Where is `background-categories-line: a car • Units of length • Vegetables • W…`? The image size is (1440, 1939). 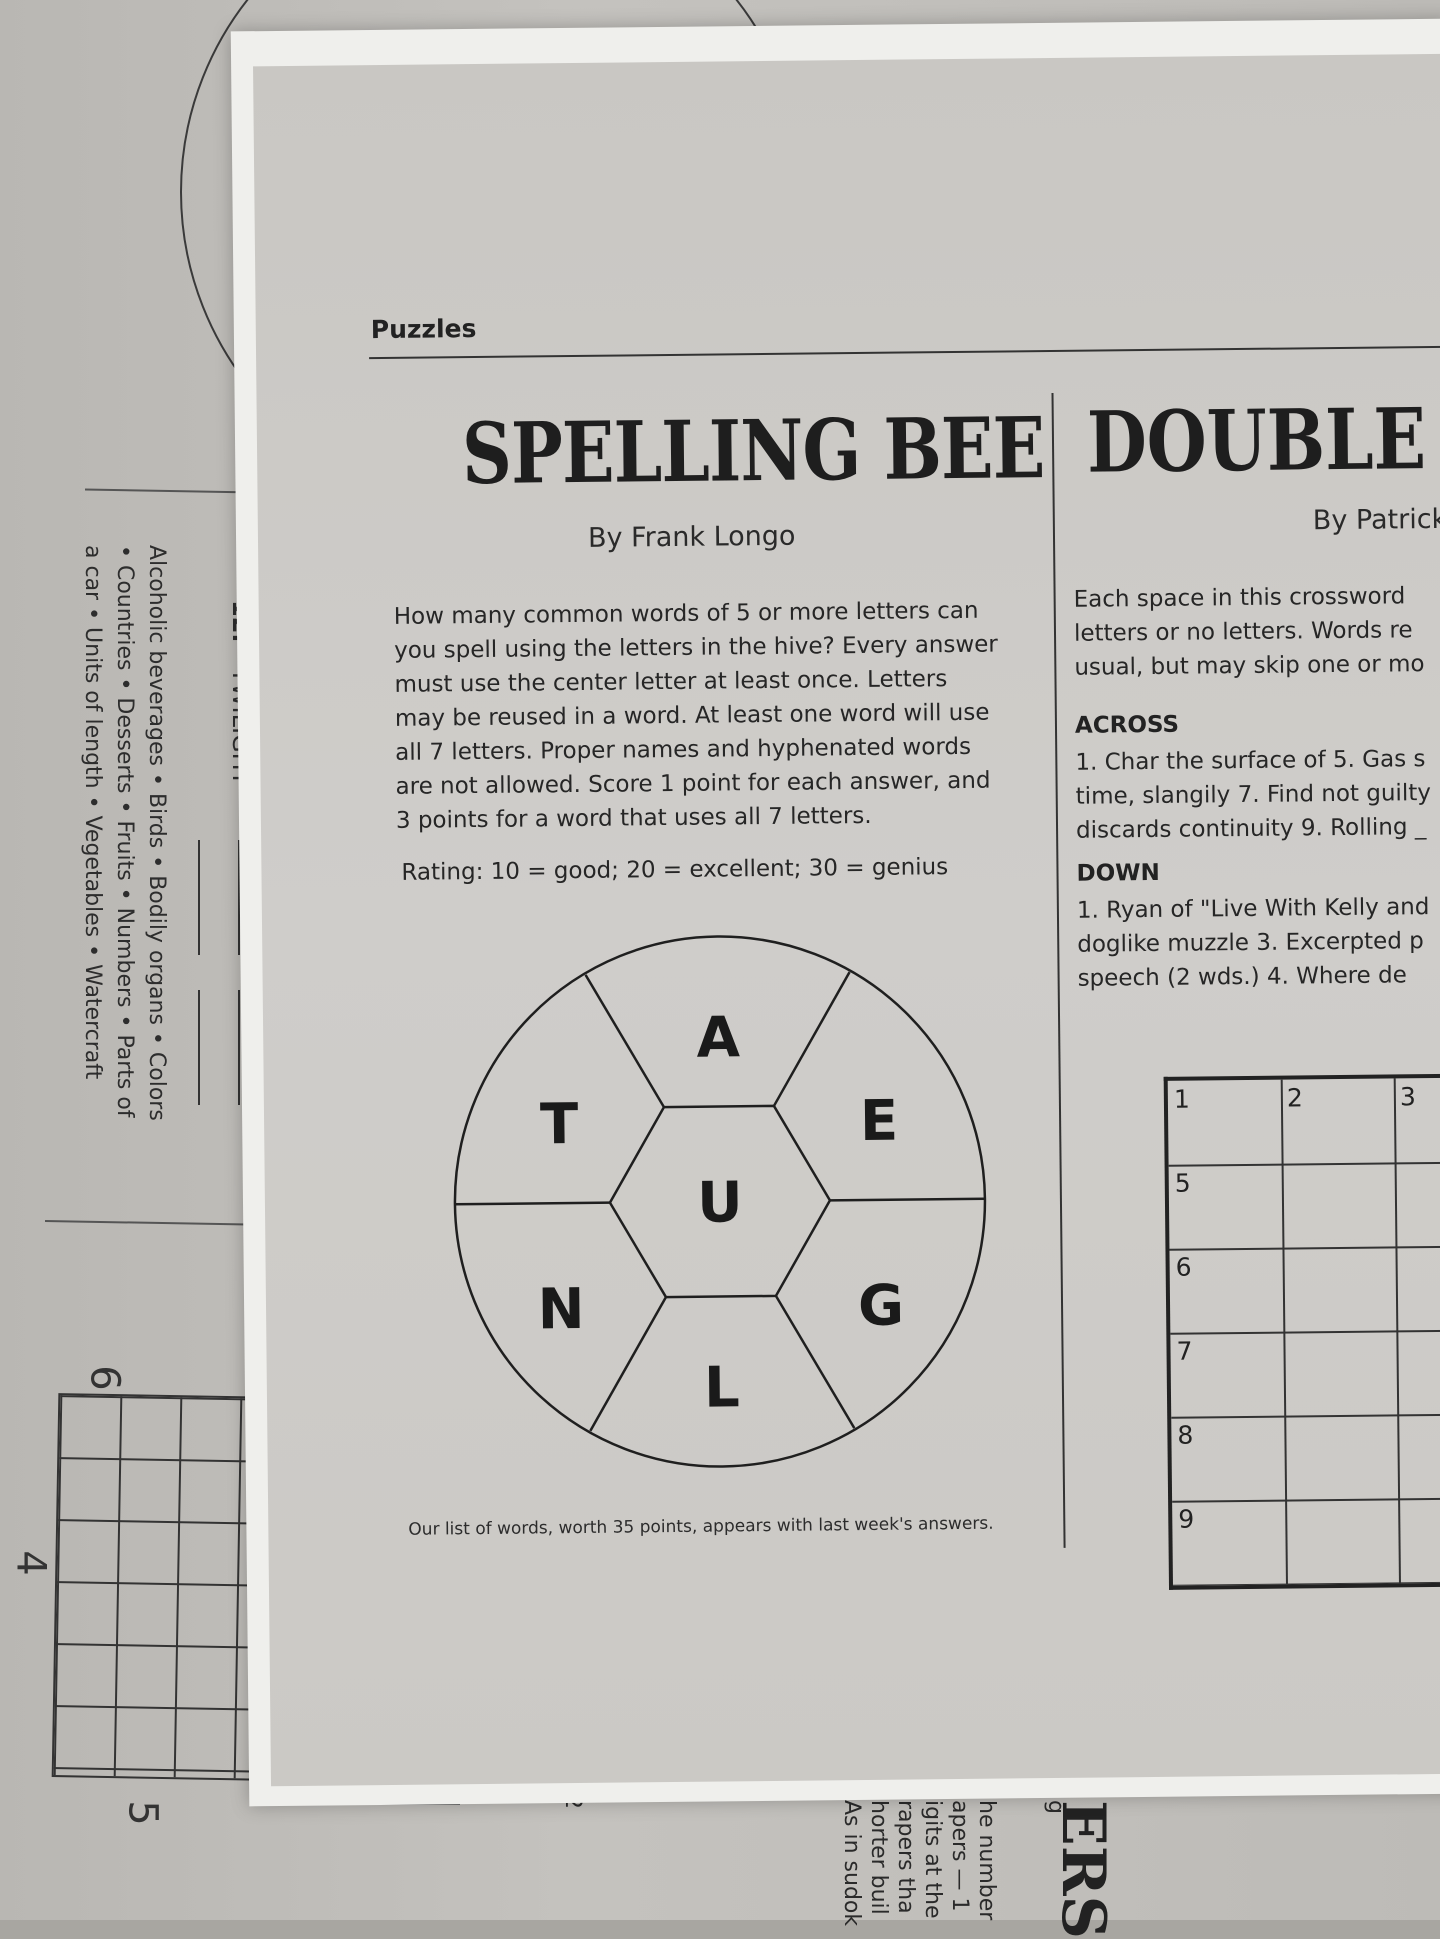 background-categories-line: a car • Units of length • Vegetables • W… is located at coordinates (92, 812).